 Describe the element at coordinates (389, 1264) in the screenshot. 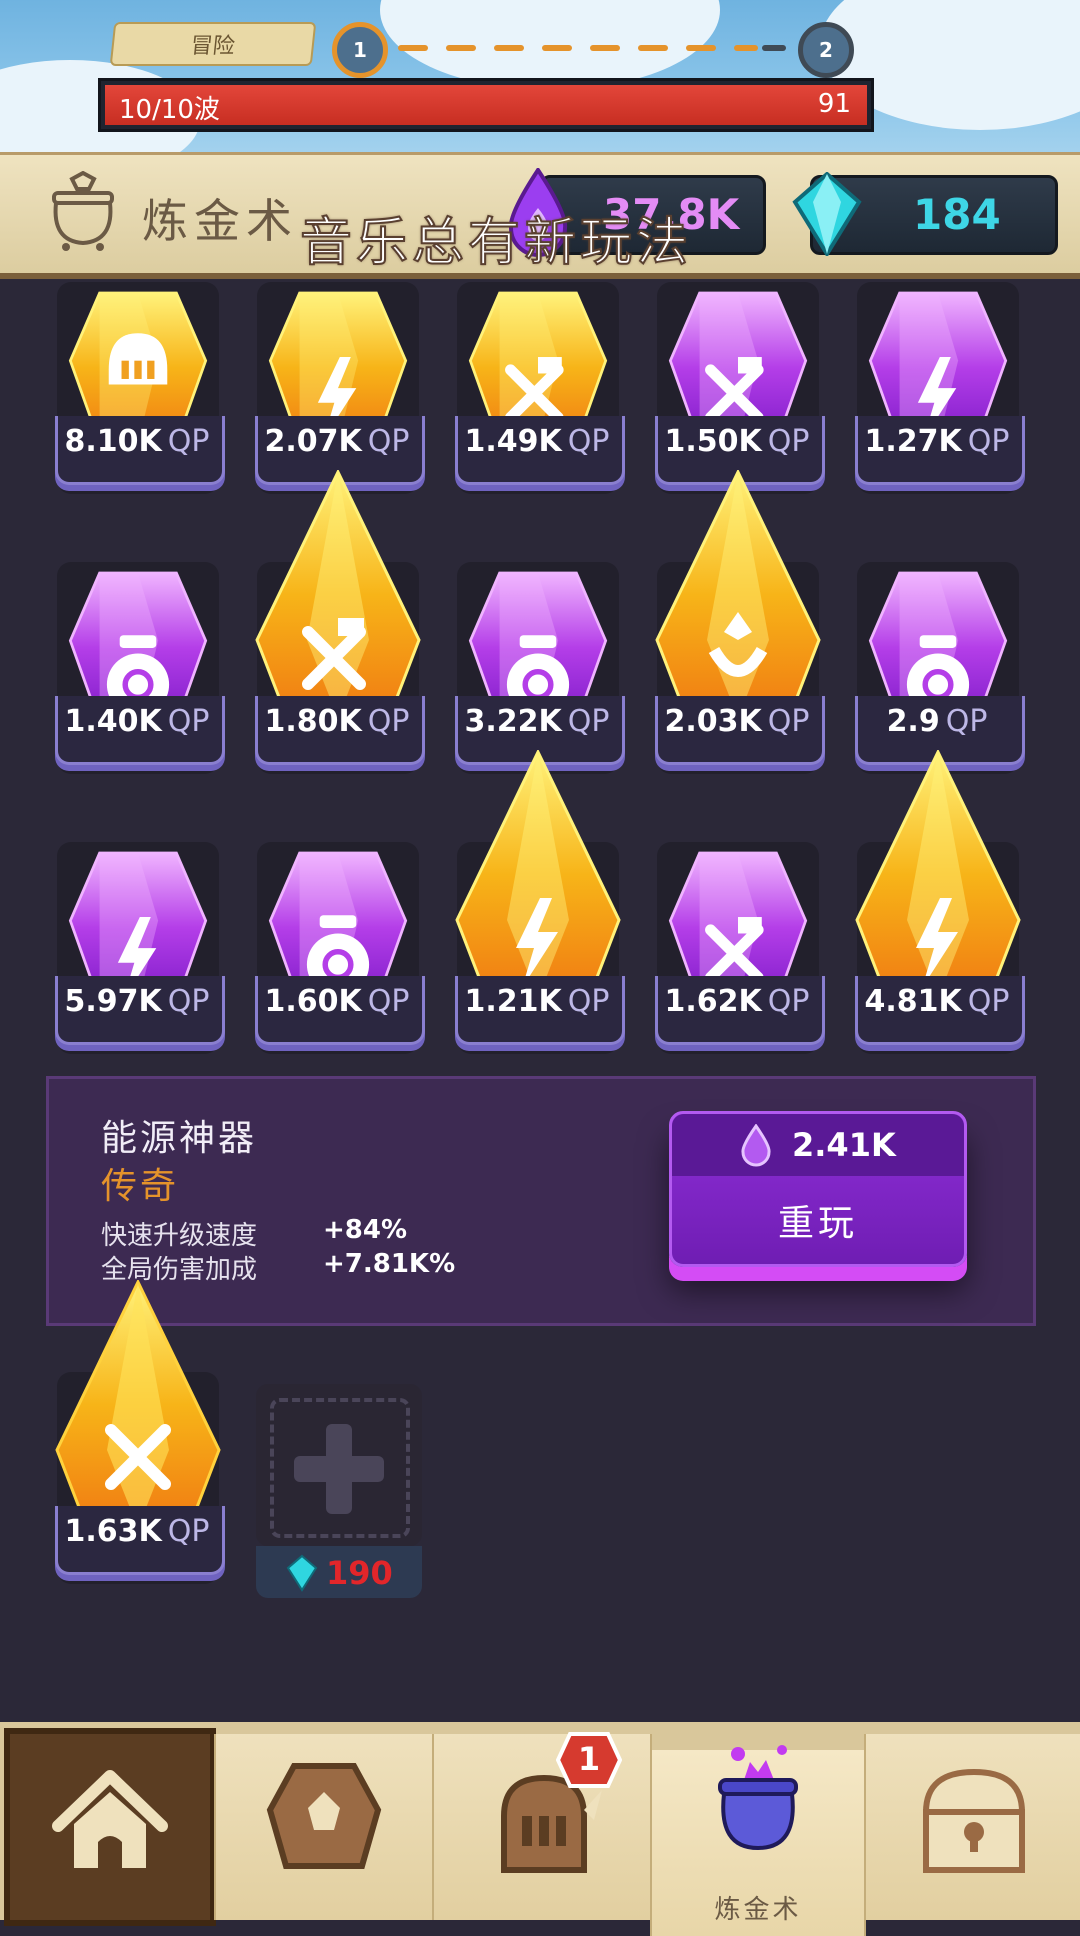

I see `stat-value: +7.81K%` at that location.